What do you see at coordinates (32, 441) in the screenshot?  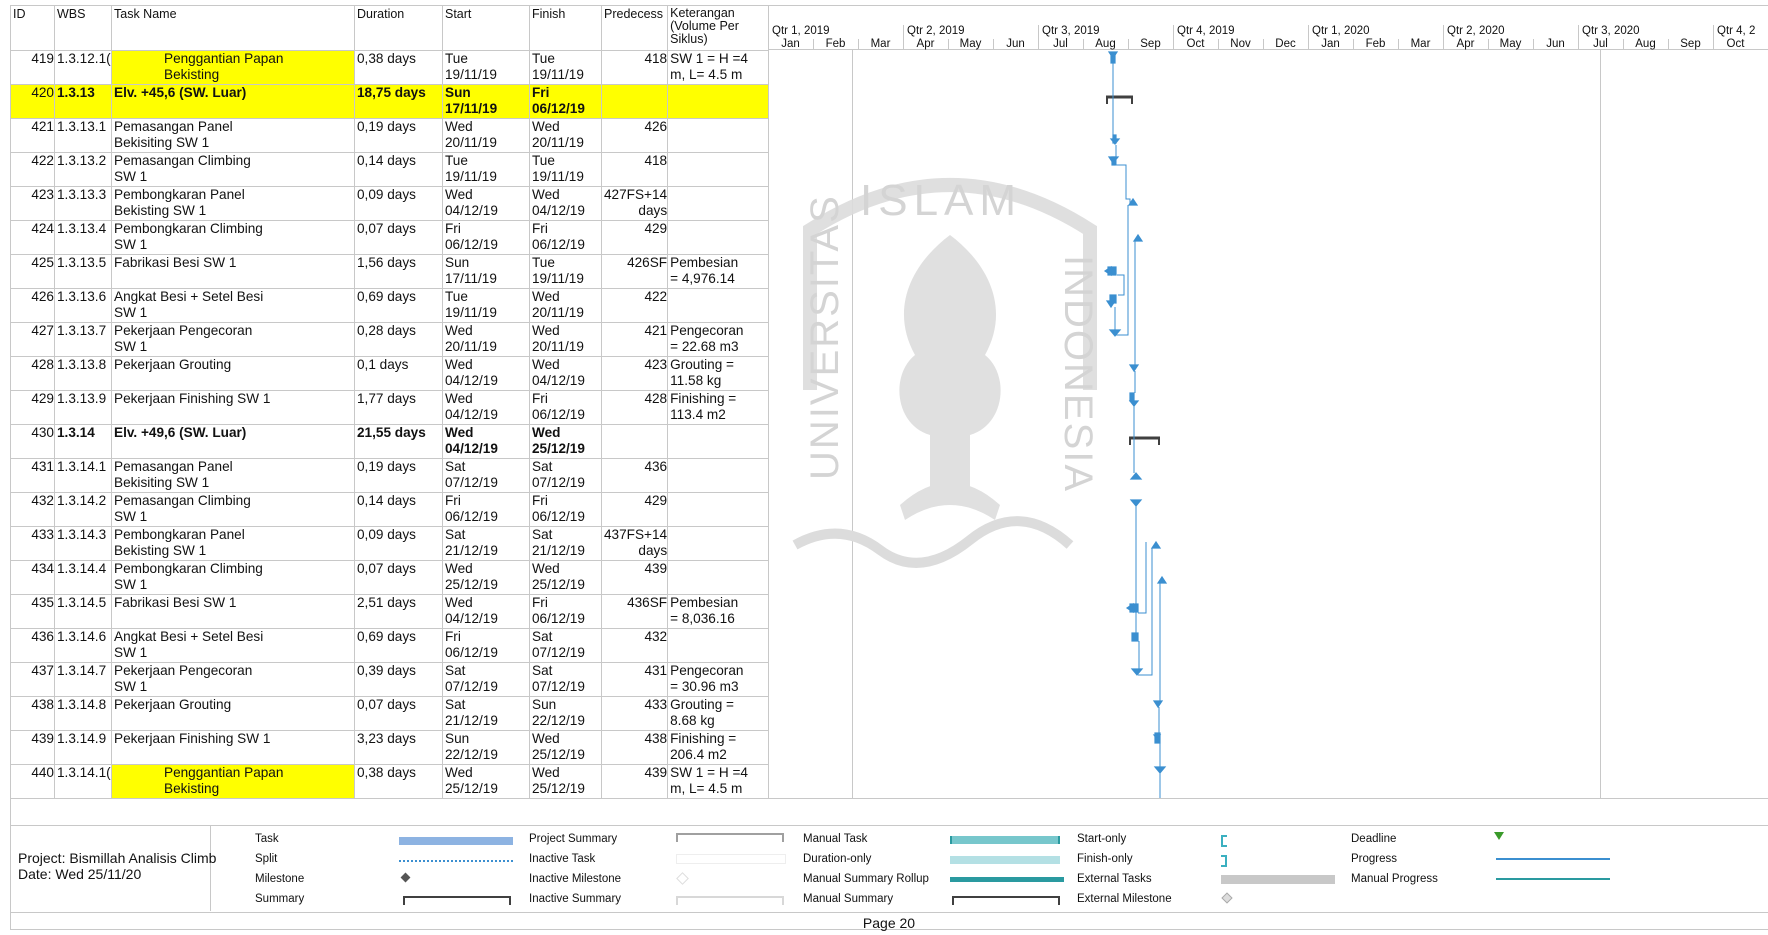 I see `cell-id: 430` at bounding box center [32, 441].